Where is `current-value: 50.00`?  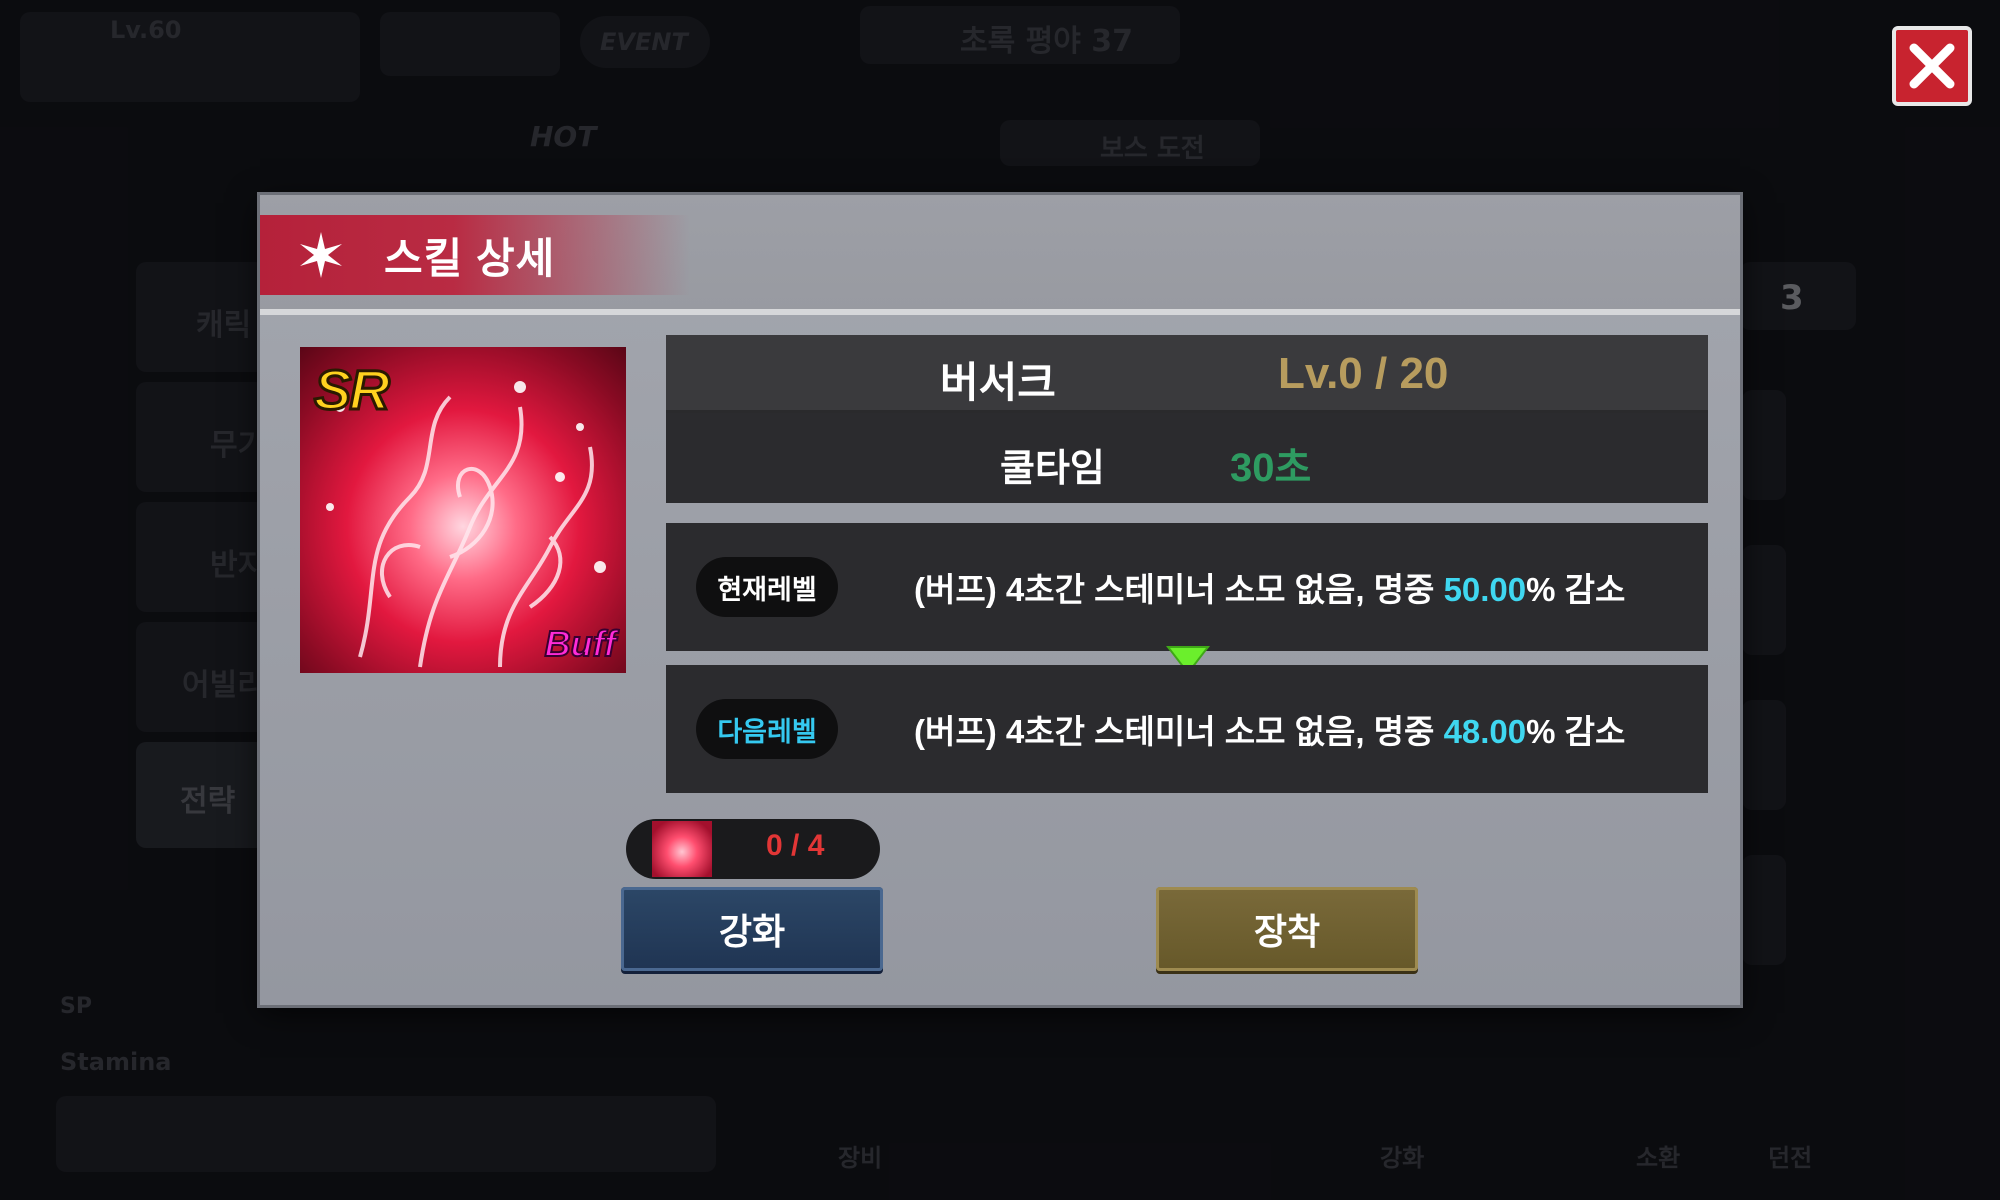
current-value: 50.00 is located at coordinates (1485, 589).